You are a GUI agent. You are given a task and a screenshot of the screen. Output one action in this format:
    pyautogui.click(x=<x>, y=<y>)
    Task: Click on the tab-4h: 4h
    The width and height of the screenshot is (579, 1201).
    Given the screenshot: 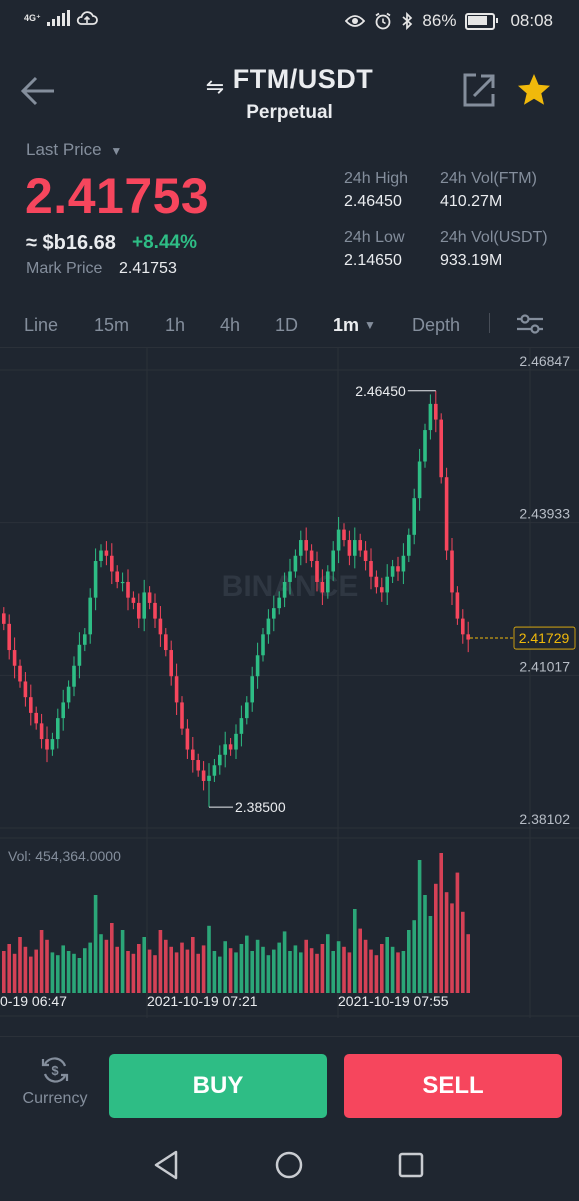 What is the action you would take?
    pyautogui.click(x=230, y=325)
    